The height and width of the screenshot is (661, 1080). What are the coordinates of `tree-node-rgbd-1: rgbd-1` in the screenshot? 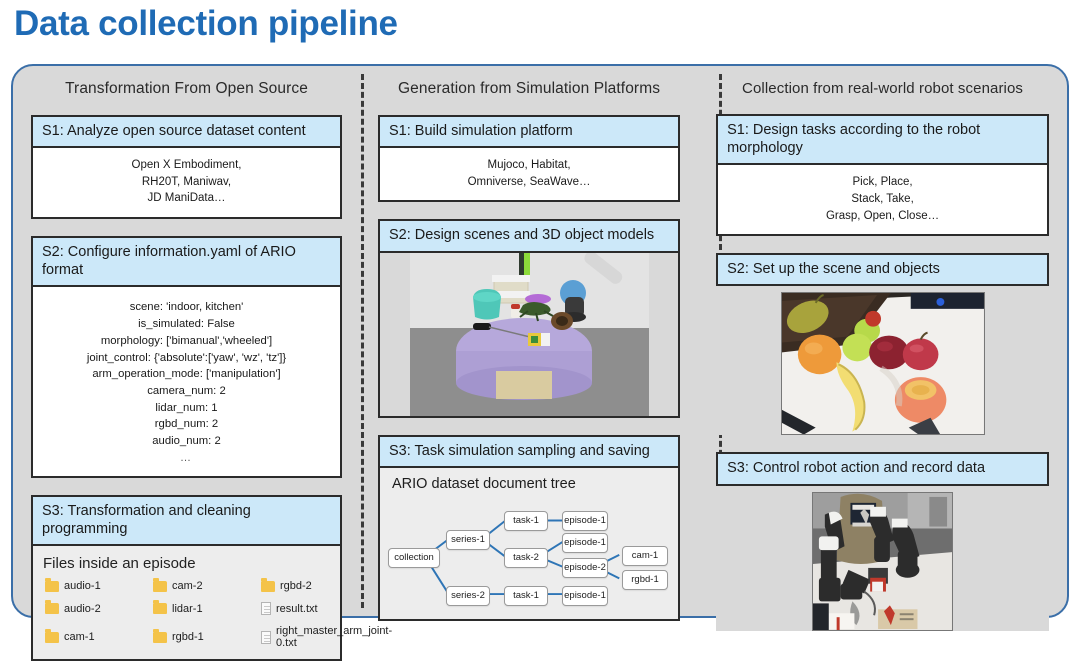 It's located at (645, 579).